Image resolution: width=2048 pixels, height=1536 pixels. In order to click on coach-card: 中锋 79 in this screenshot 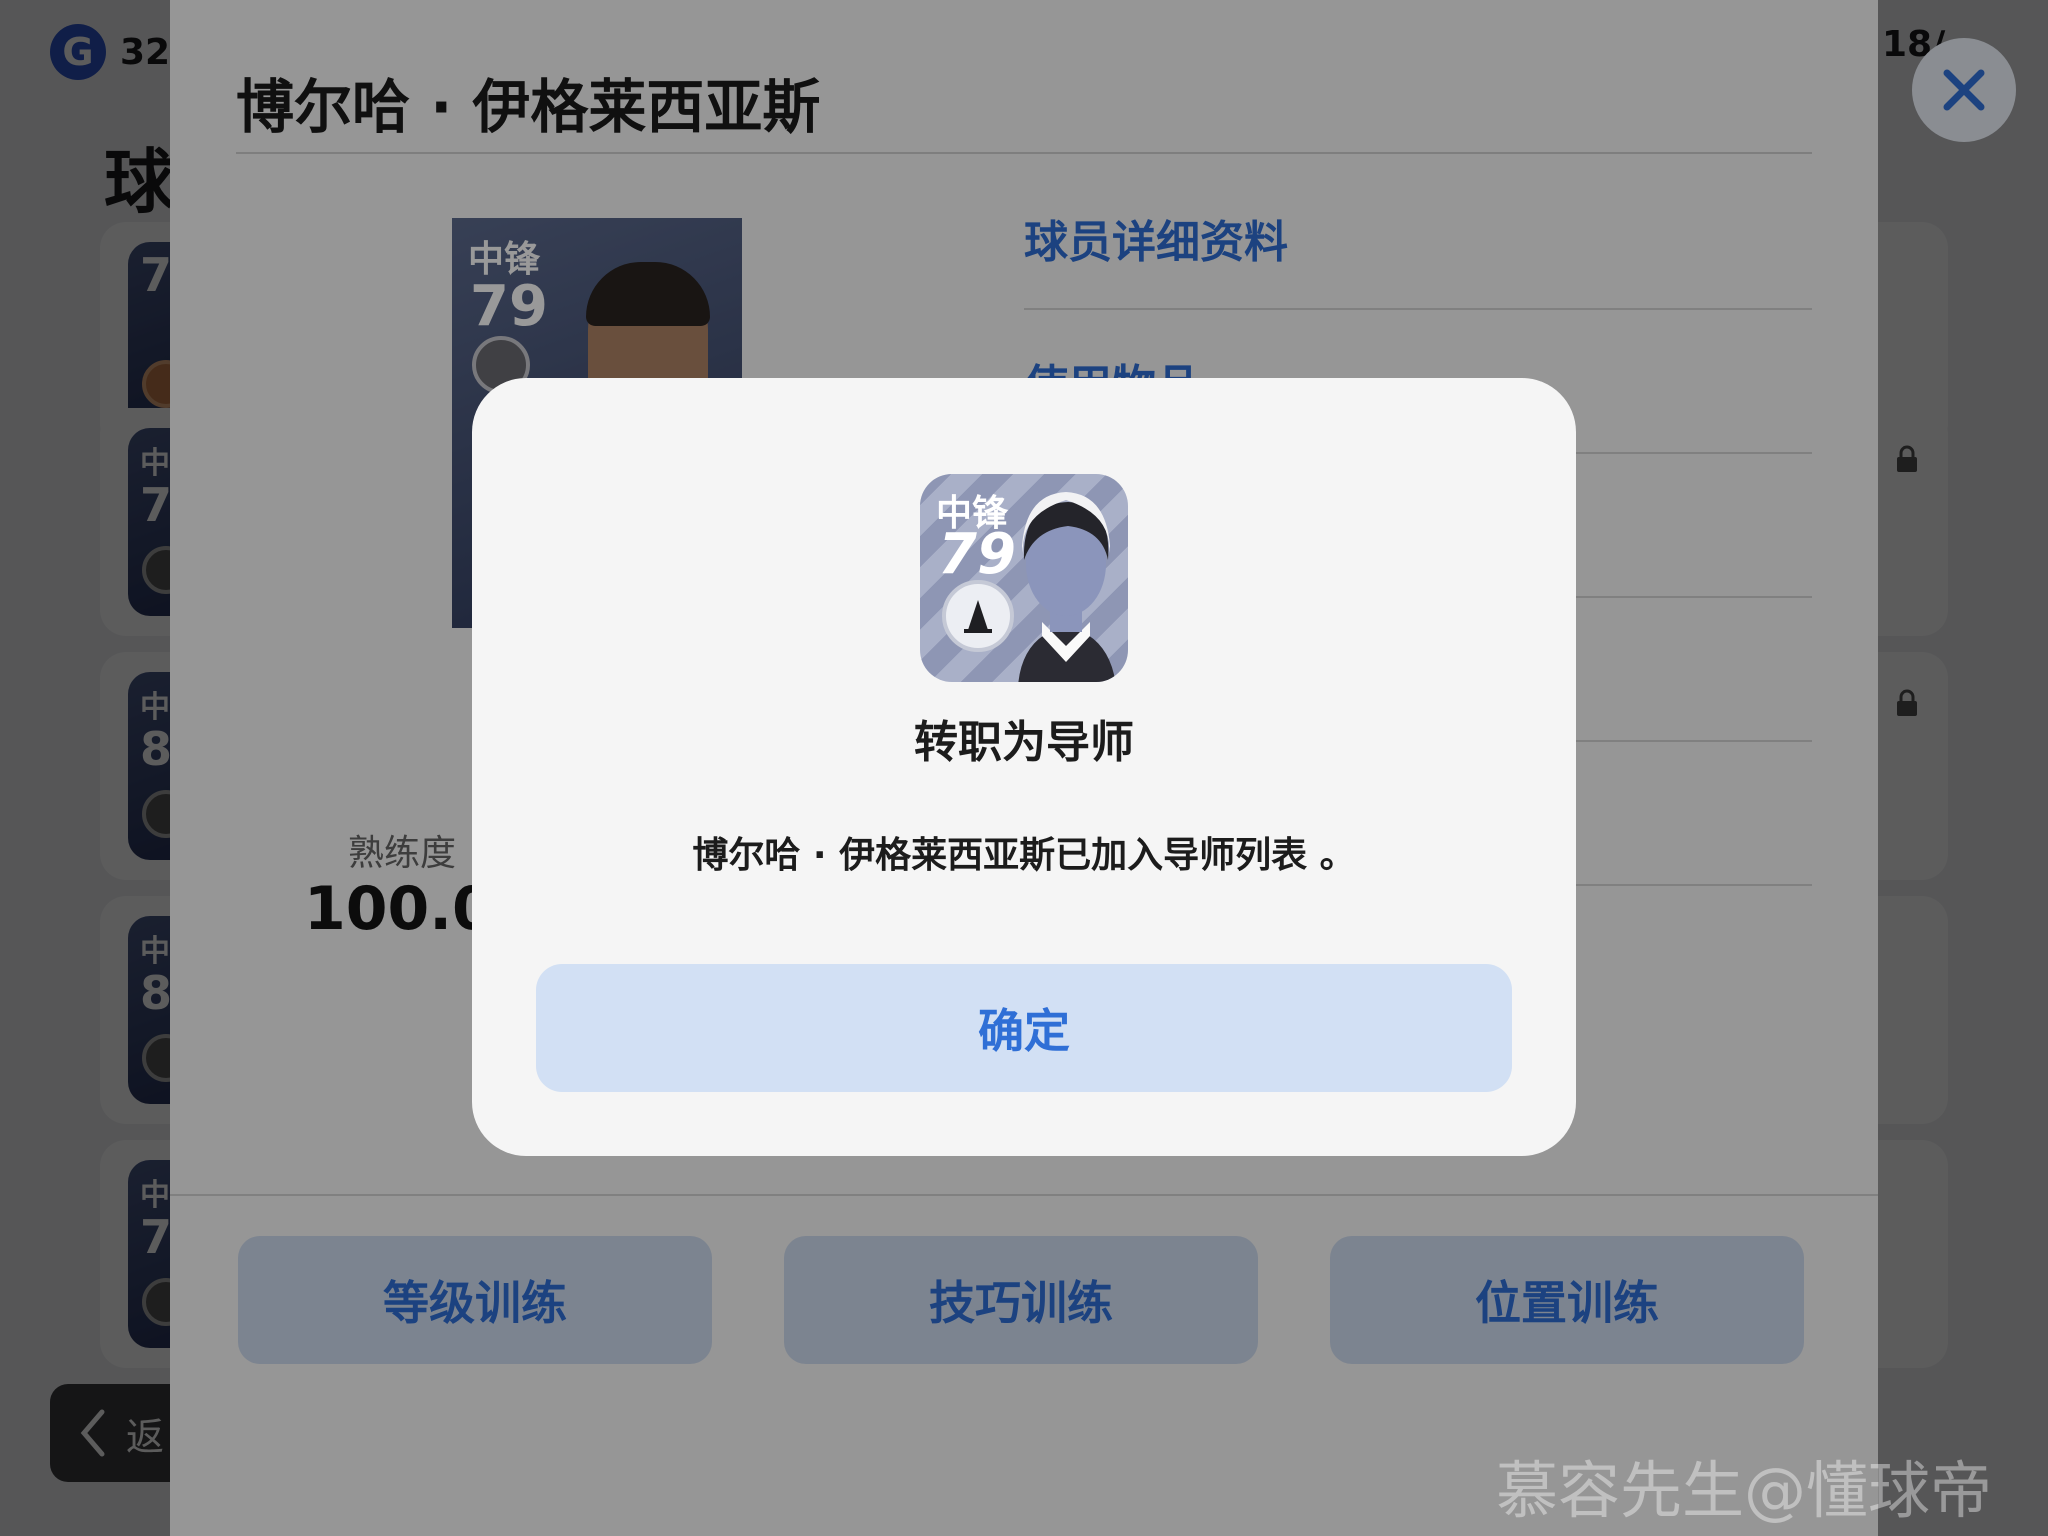, I will do `click(1024, 578)`.